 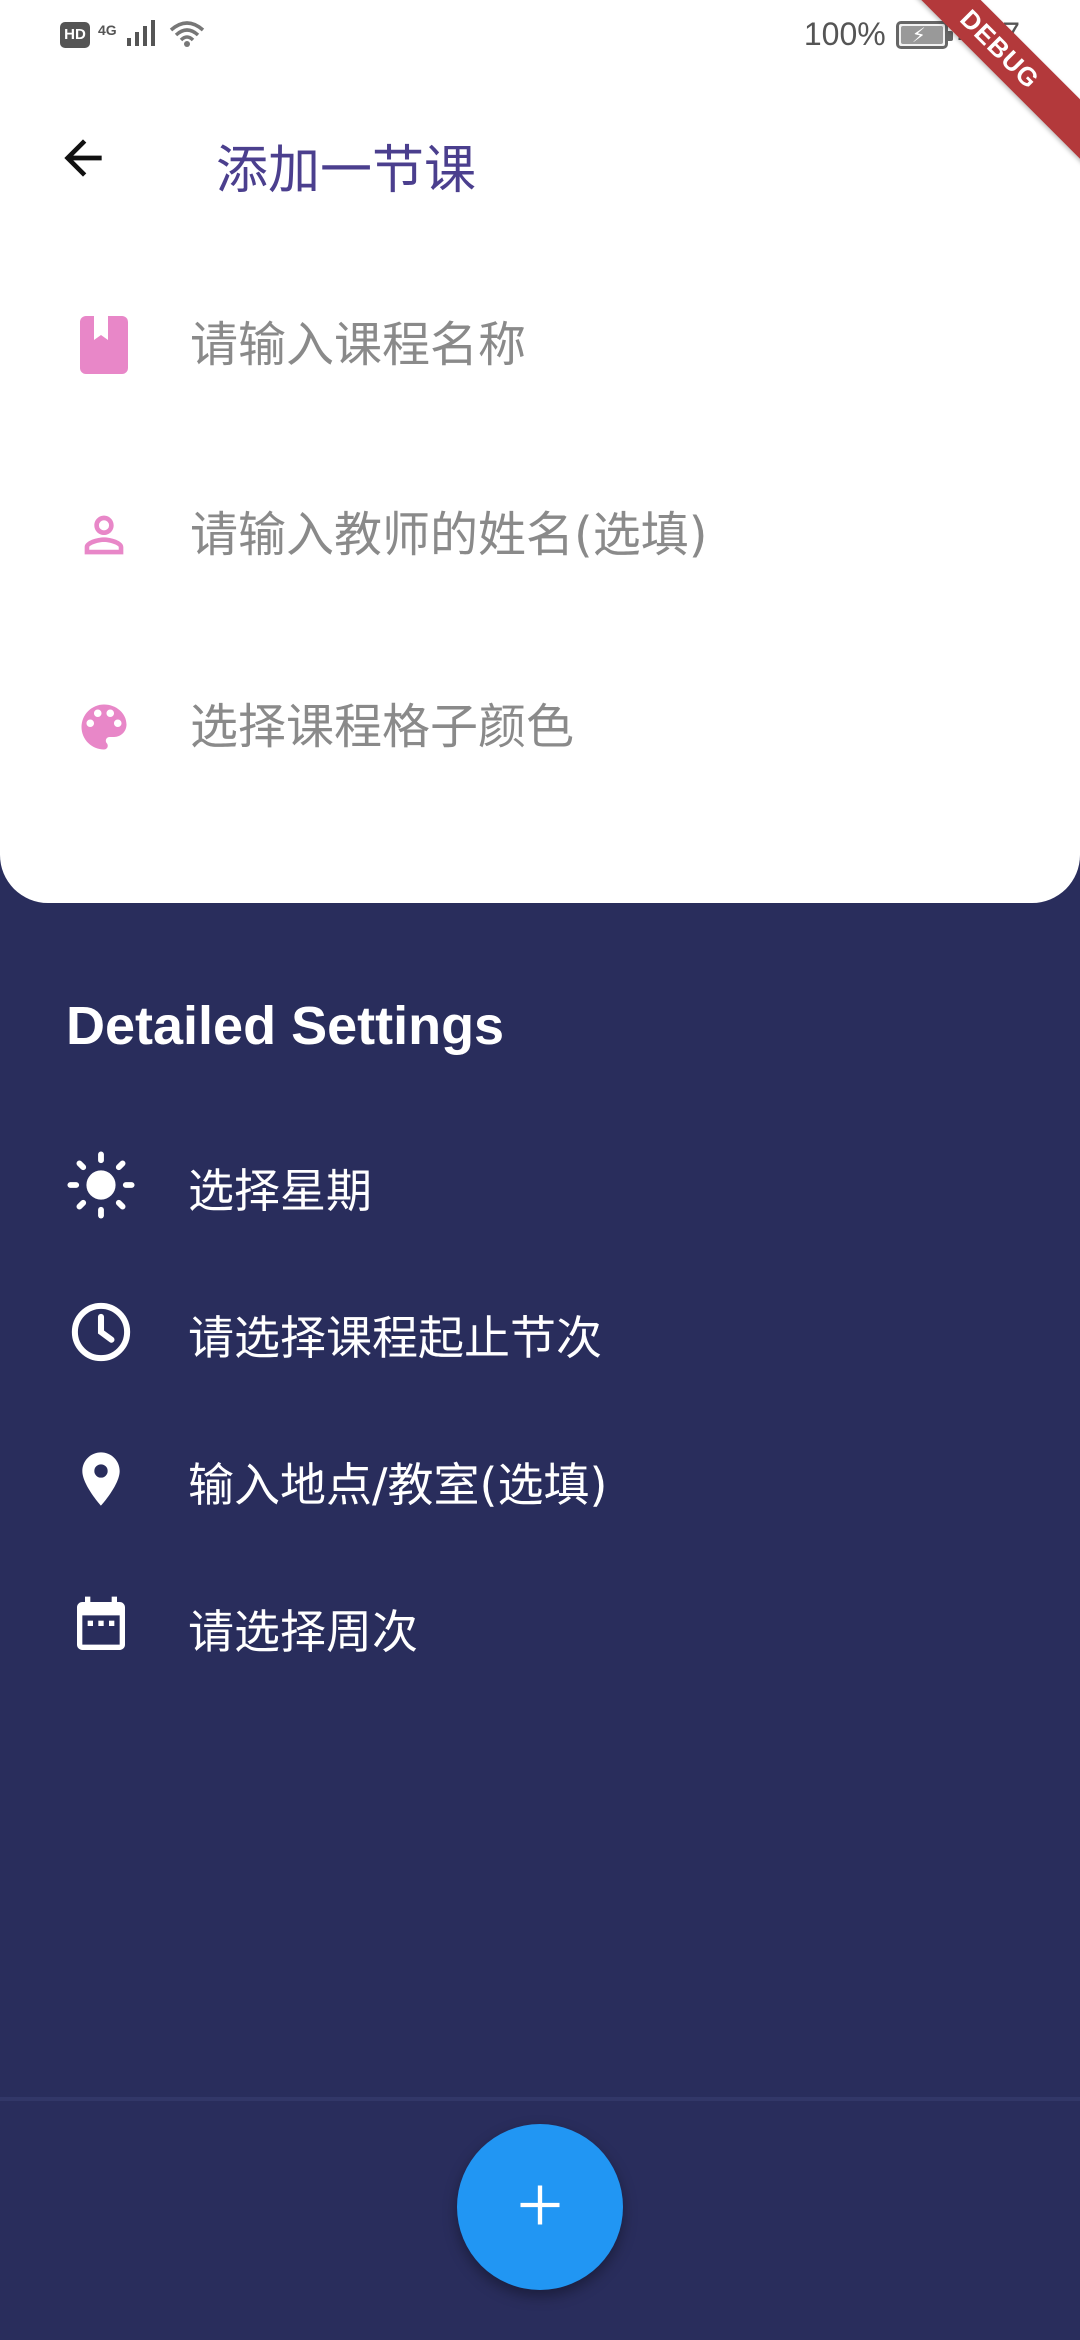 I want to click on wifi-icon, so click(x=187, y=35).